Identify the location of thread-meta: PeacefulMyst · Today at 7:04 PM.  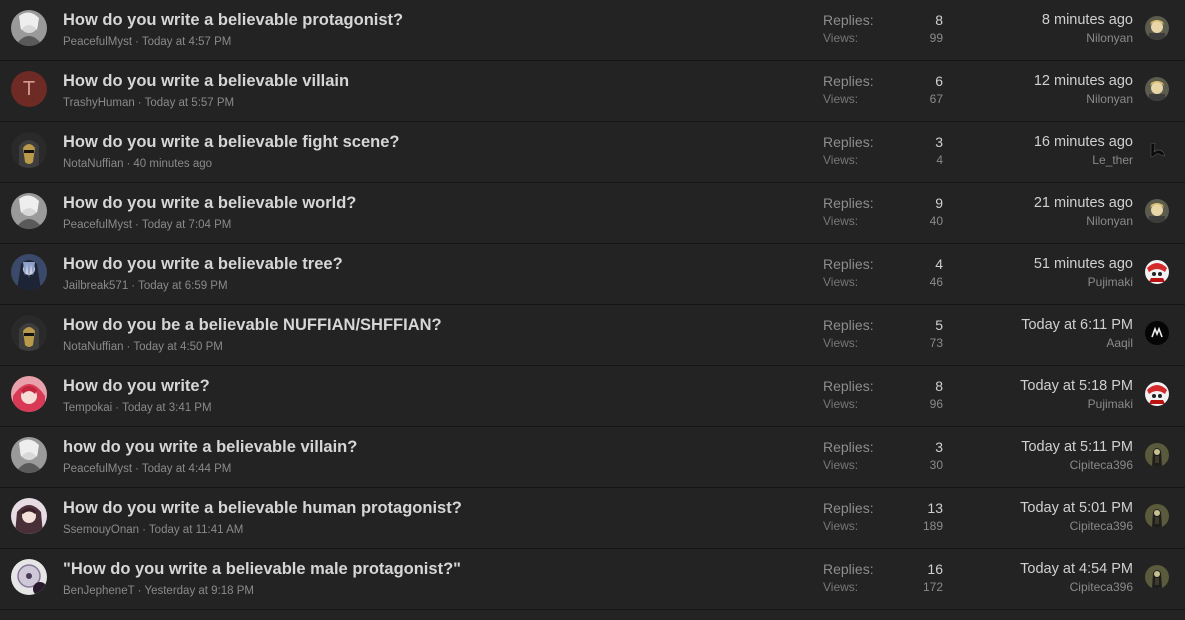
(147, 225).